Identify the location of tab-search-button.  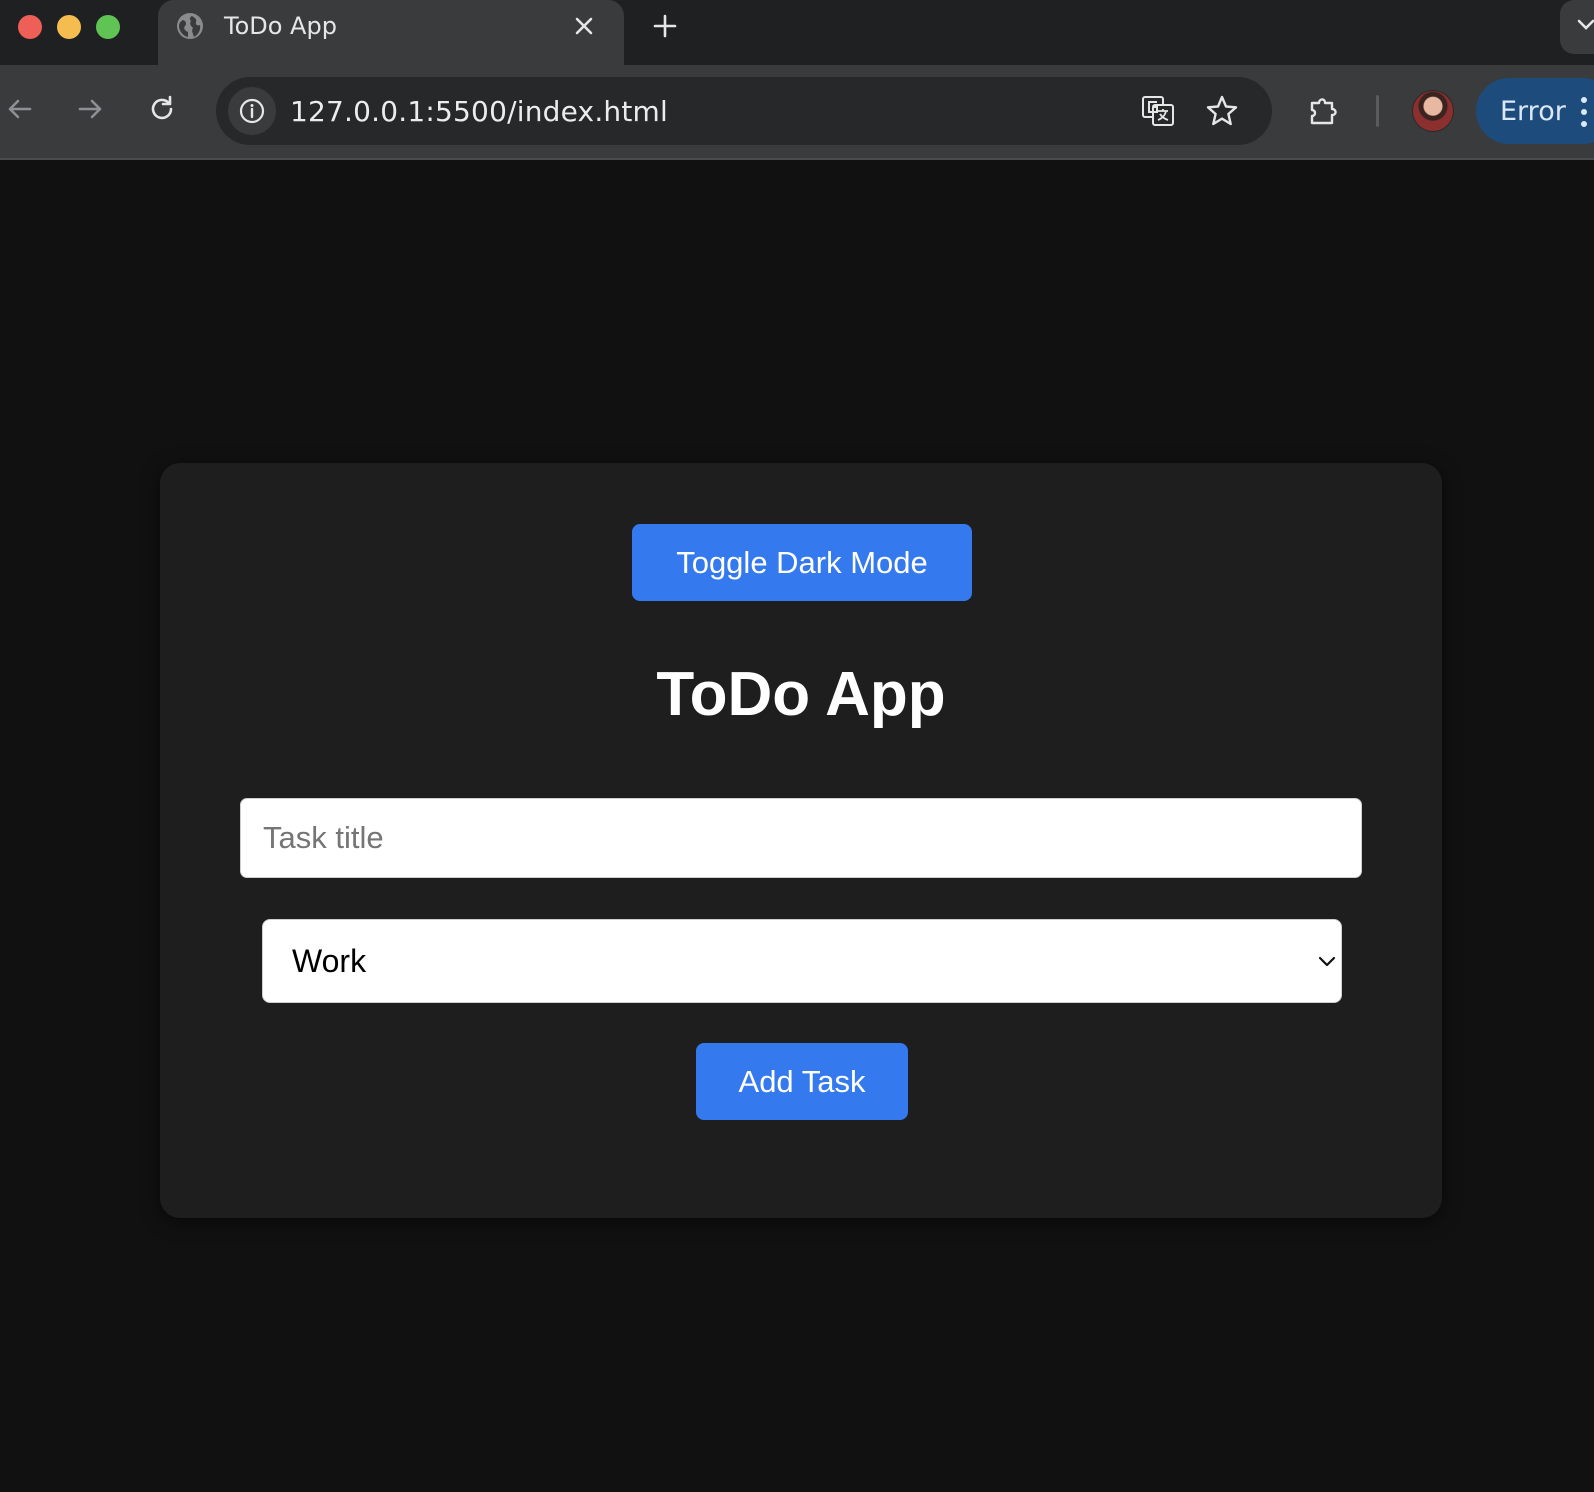
(1577, 27).